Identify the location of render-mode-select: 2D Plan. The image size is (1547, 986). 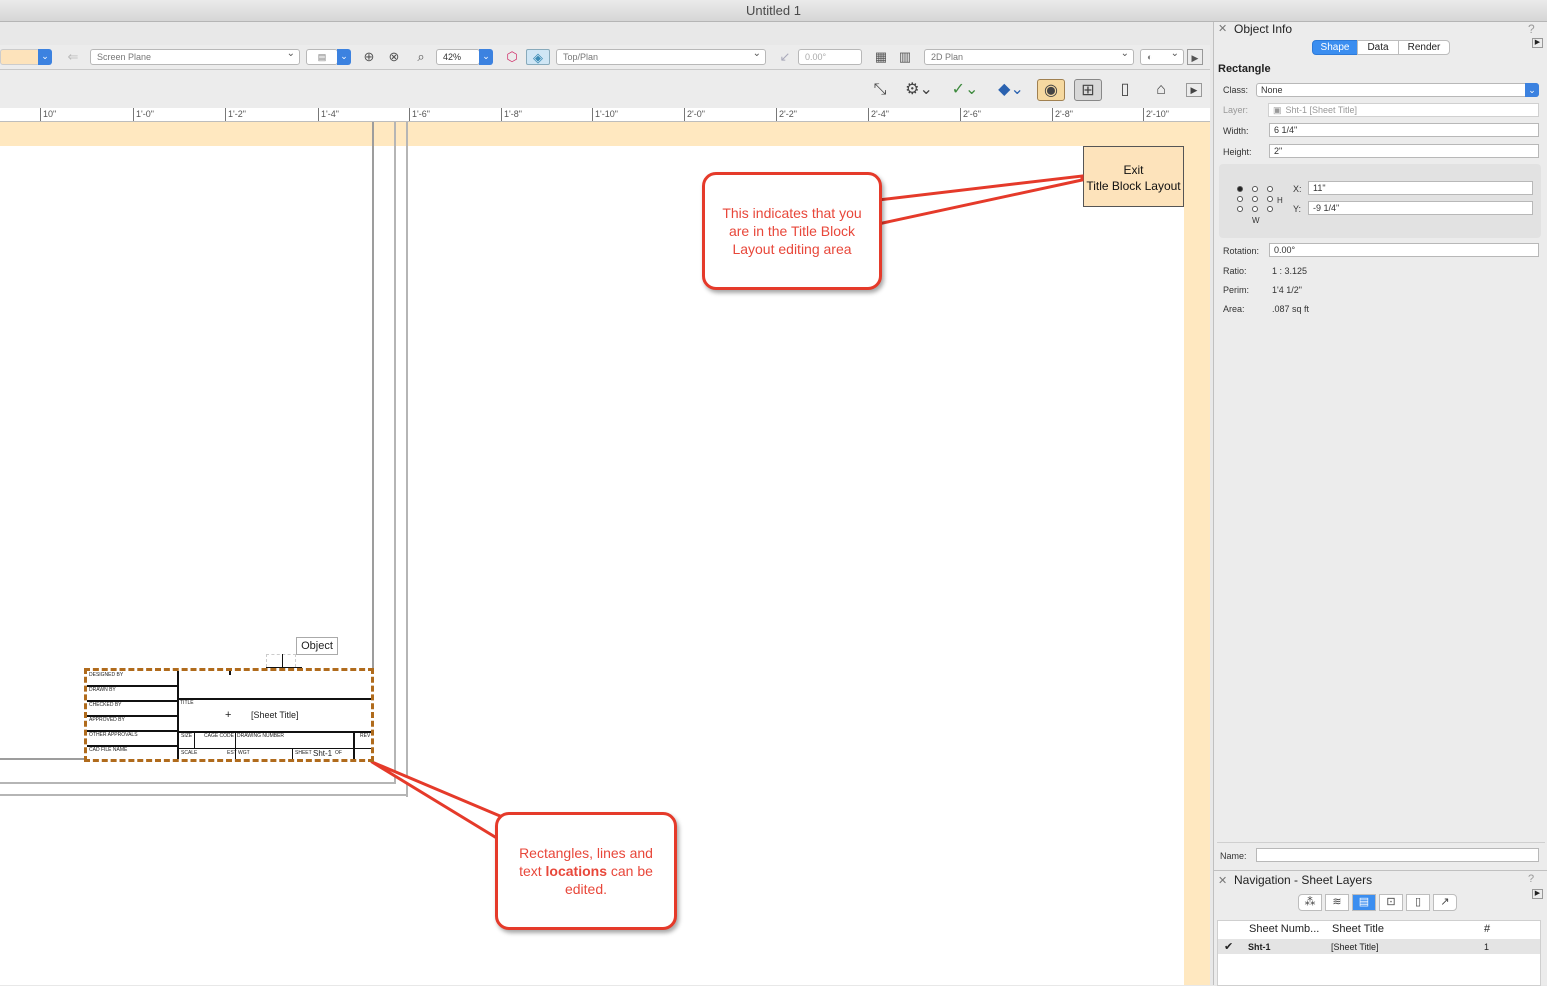
(1029, 56).